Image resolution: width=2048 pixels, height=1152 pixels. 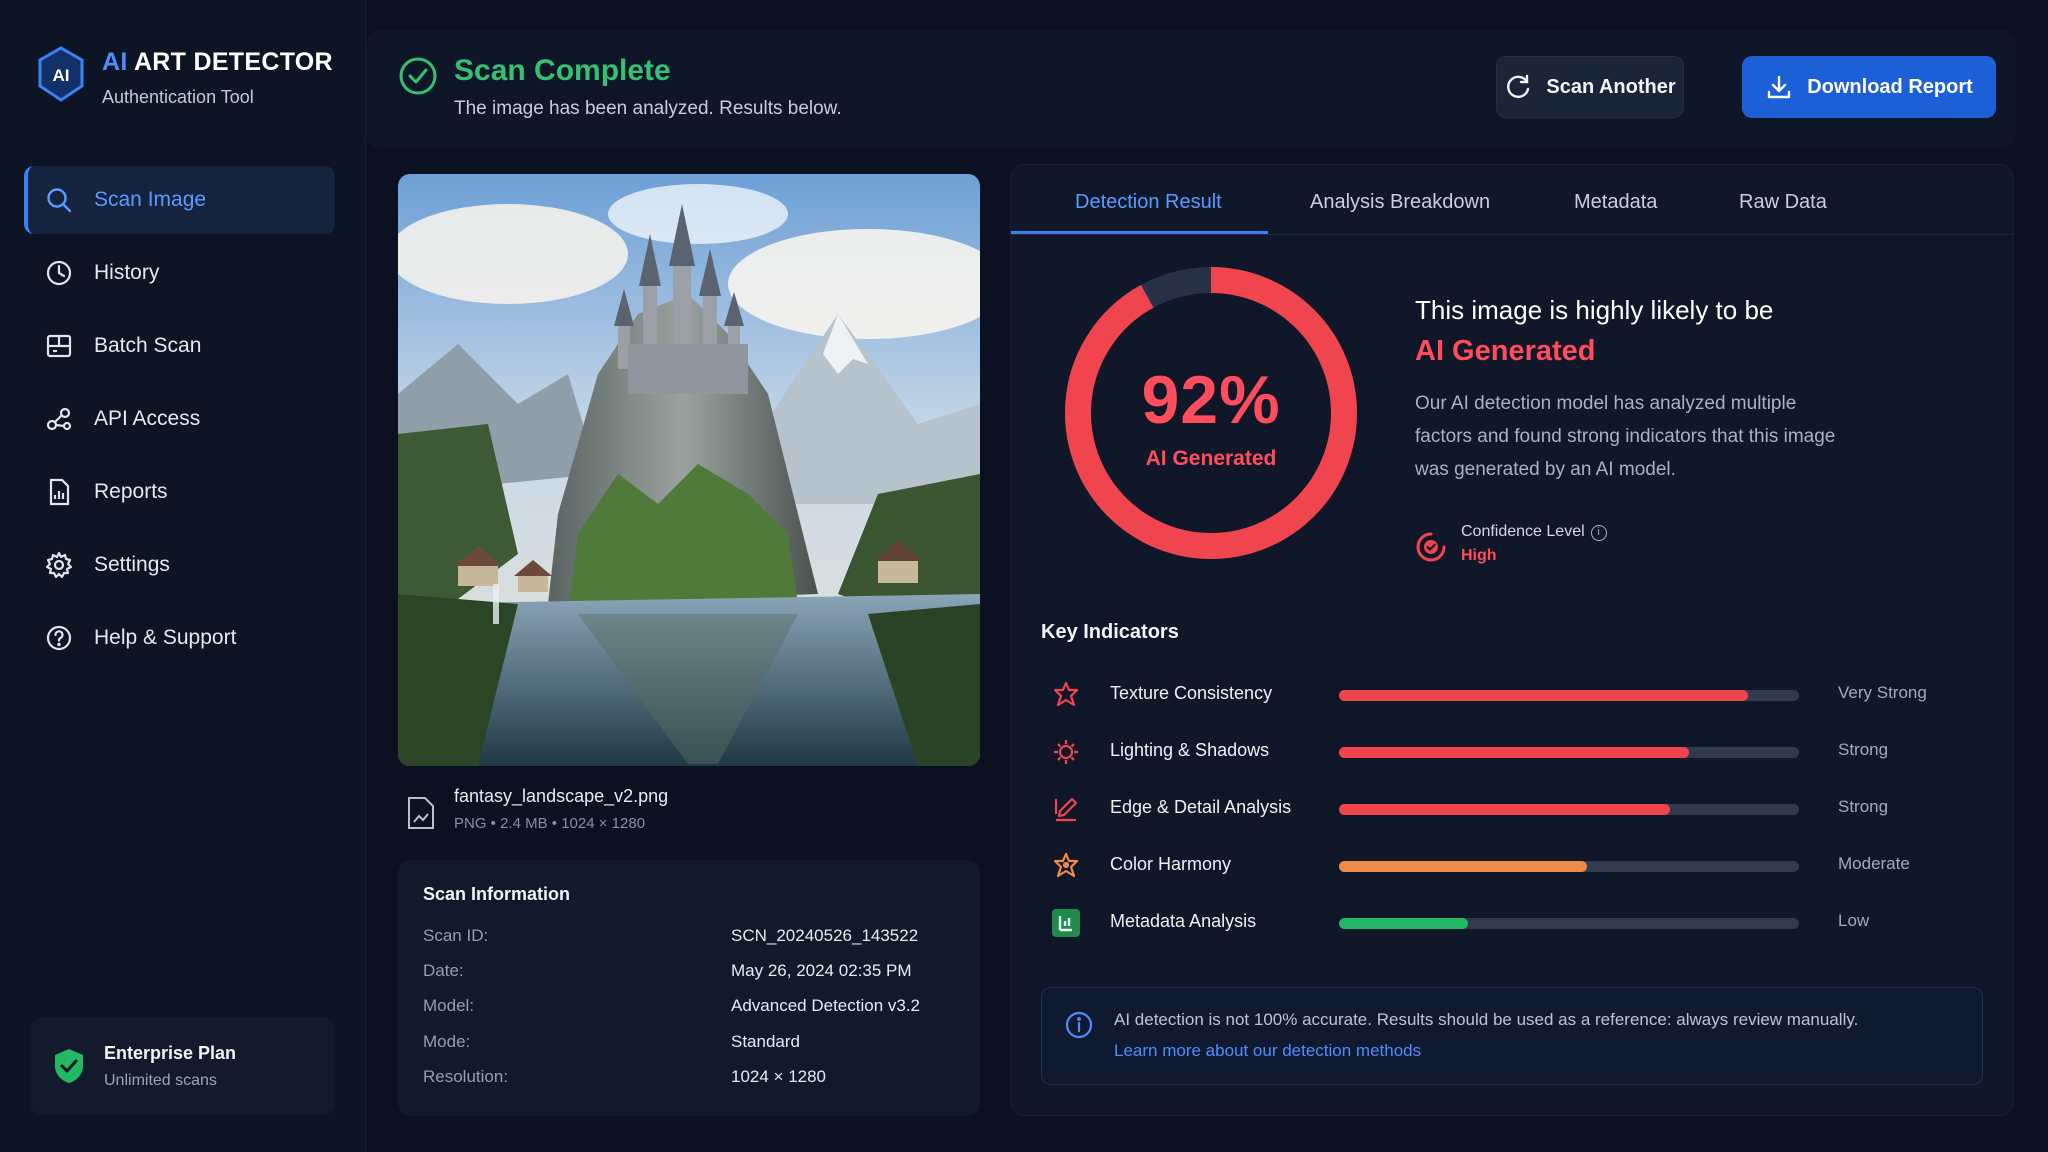 I want to click on indicator-row: Lighting & Shadows Strong, so click(x=1521, y=751).